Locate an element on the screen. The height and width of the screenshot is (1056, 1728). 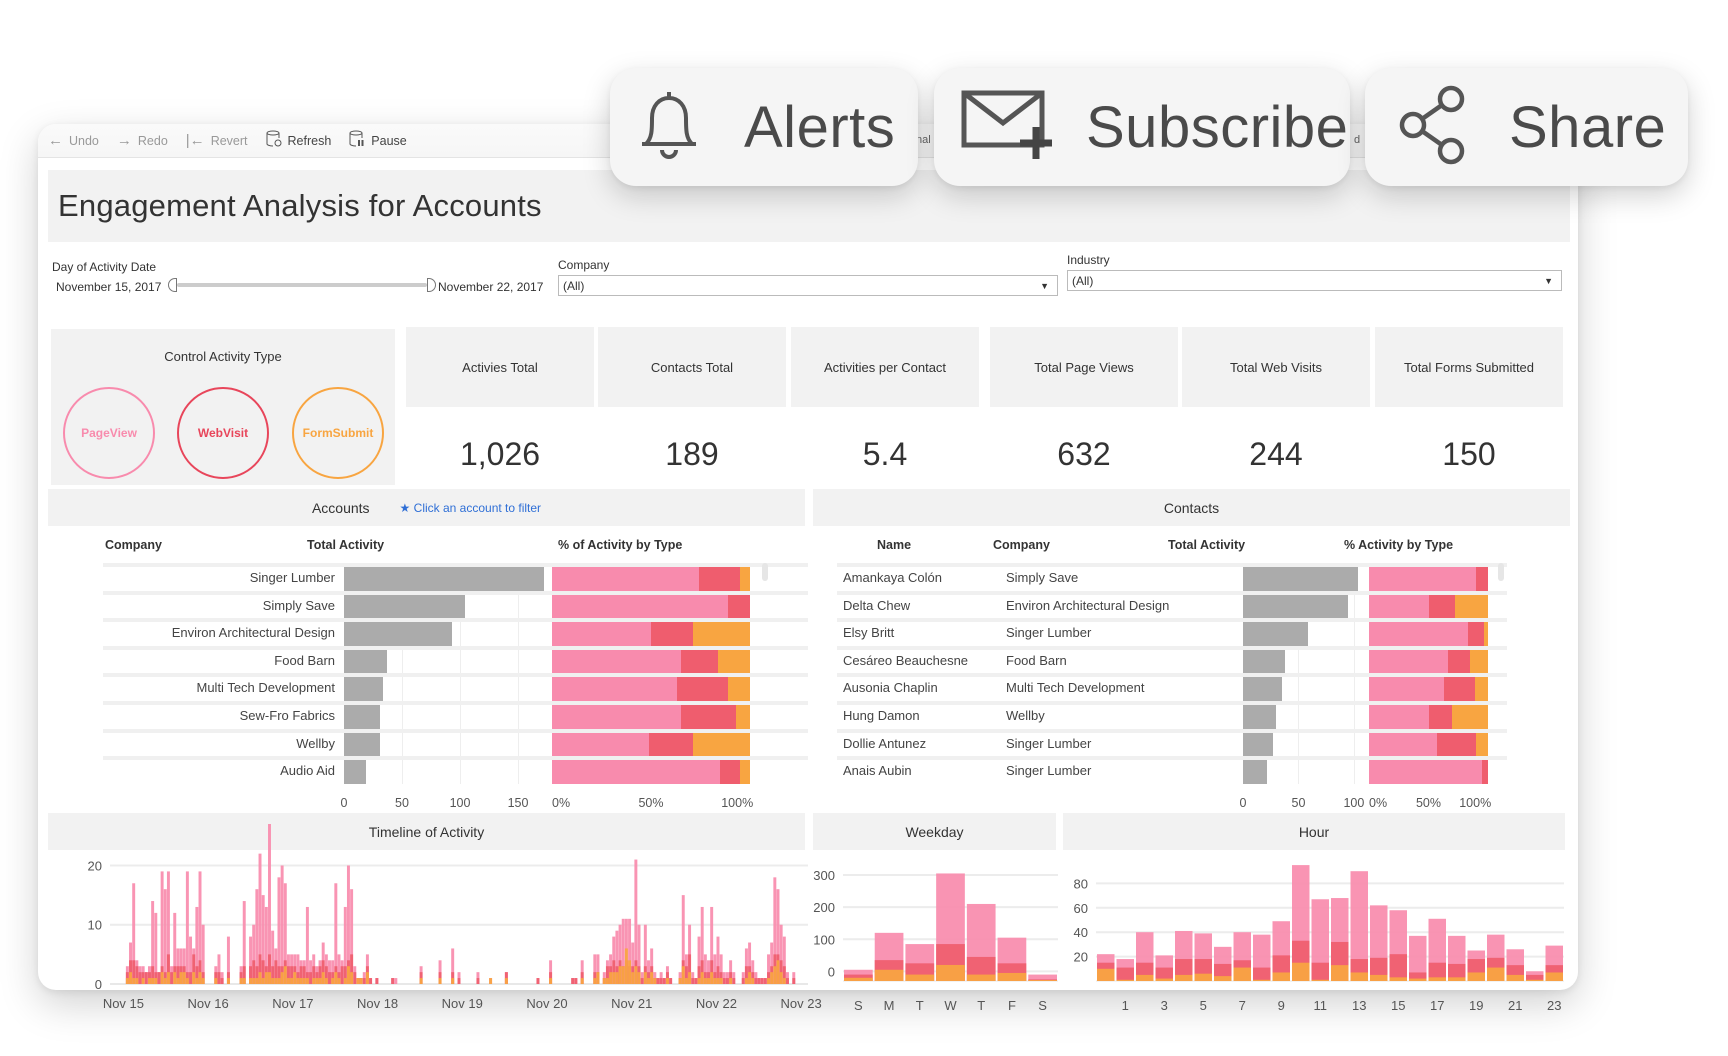
x-tick-label: S is located at coordinates (1042, 1005).